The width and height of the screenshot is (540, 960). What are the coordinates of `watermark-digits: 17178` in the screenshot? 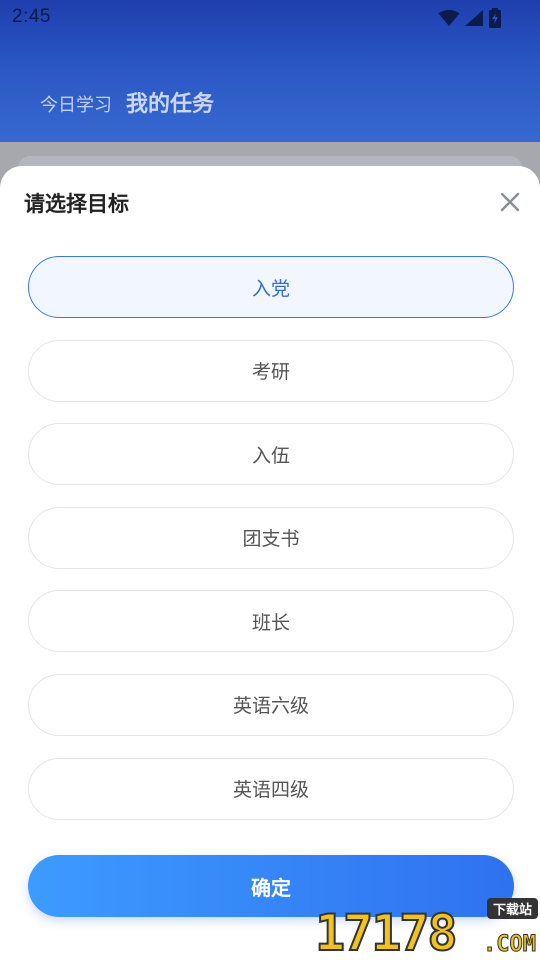 It's located at (386, 932).